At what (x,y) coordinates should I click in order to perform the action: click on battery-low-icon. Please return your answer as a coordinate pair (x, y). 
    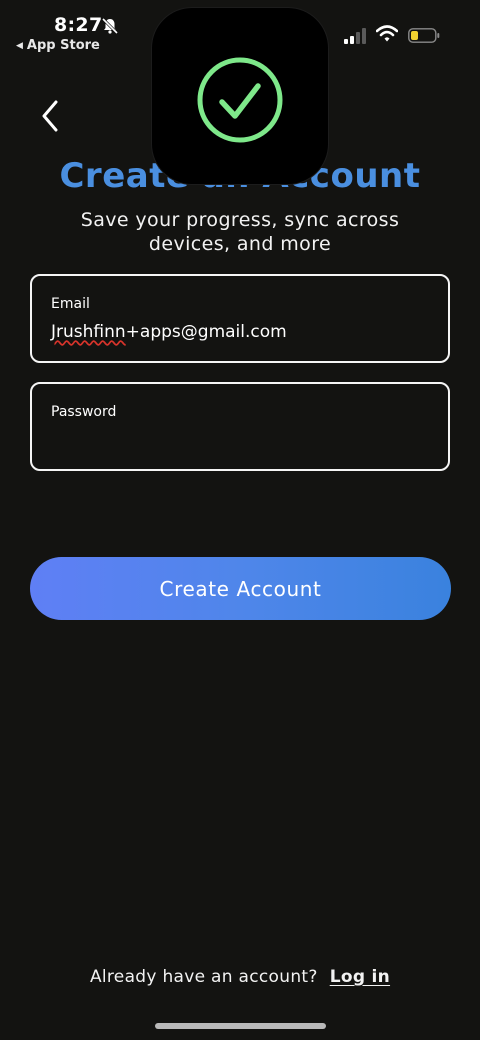
    Looking at the image, I should click on (424, 35).